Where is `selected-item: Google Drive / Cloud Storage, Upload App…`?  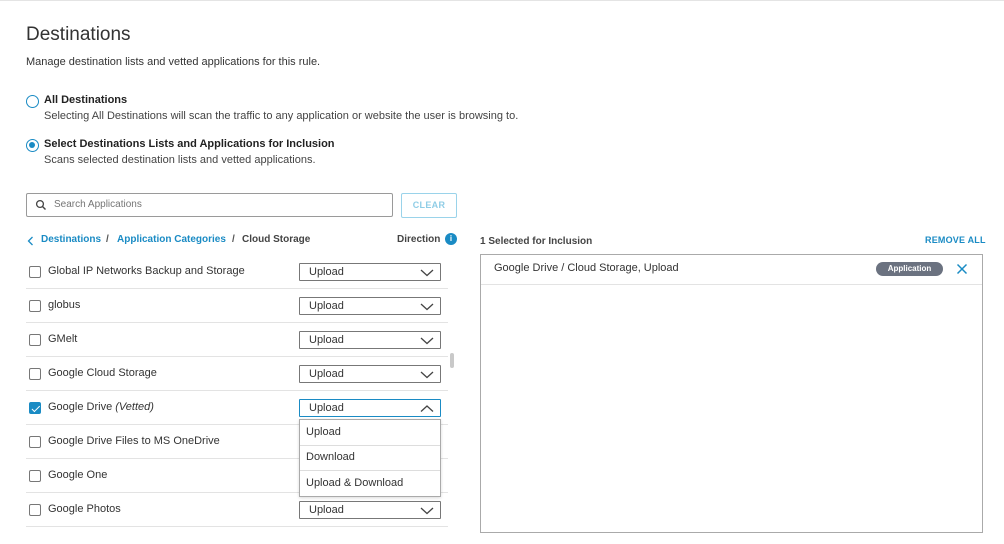
selected-item: Google Drive / Cloud Storage, Upload App… is located at coordinates (731, 270).